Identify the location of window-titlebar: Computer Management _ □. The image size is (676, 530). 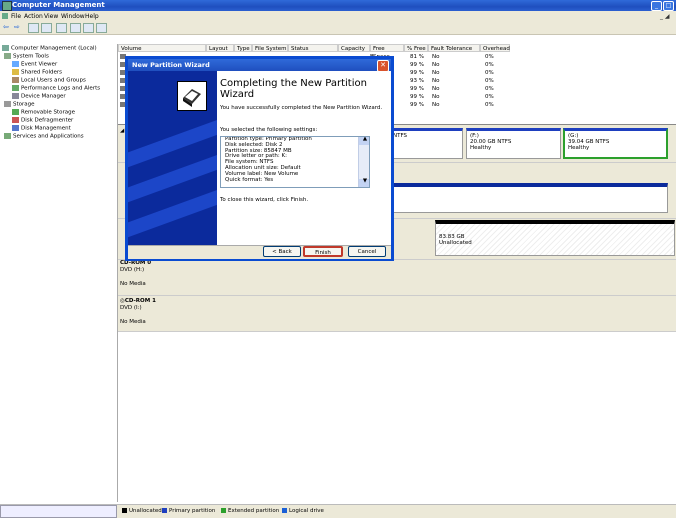
(338, 5).